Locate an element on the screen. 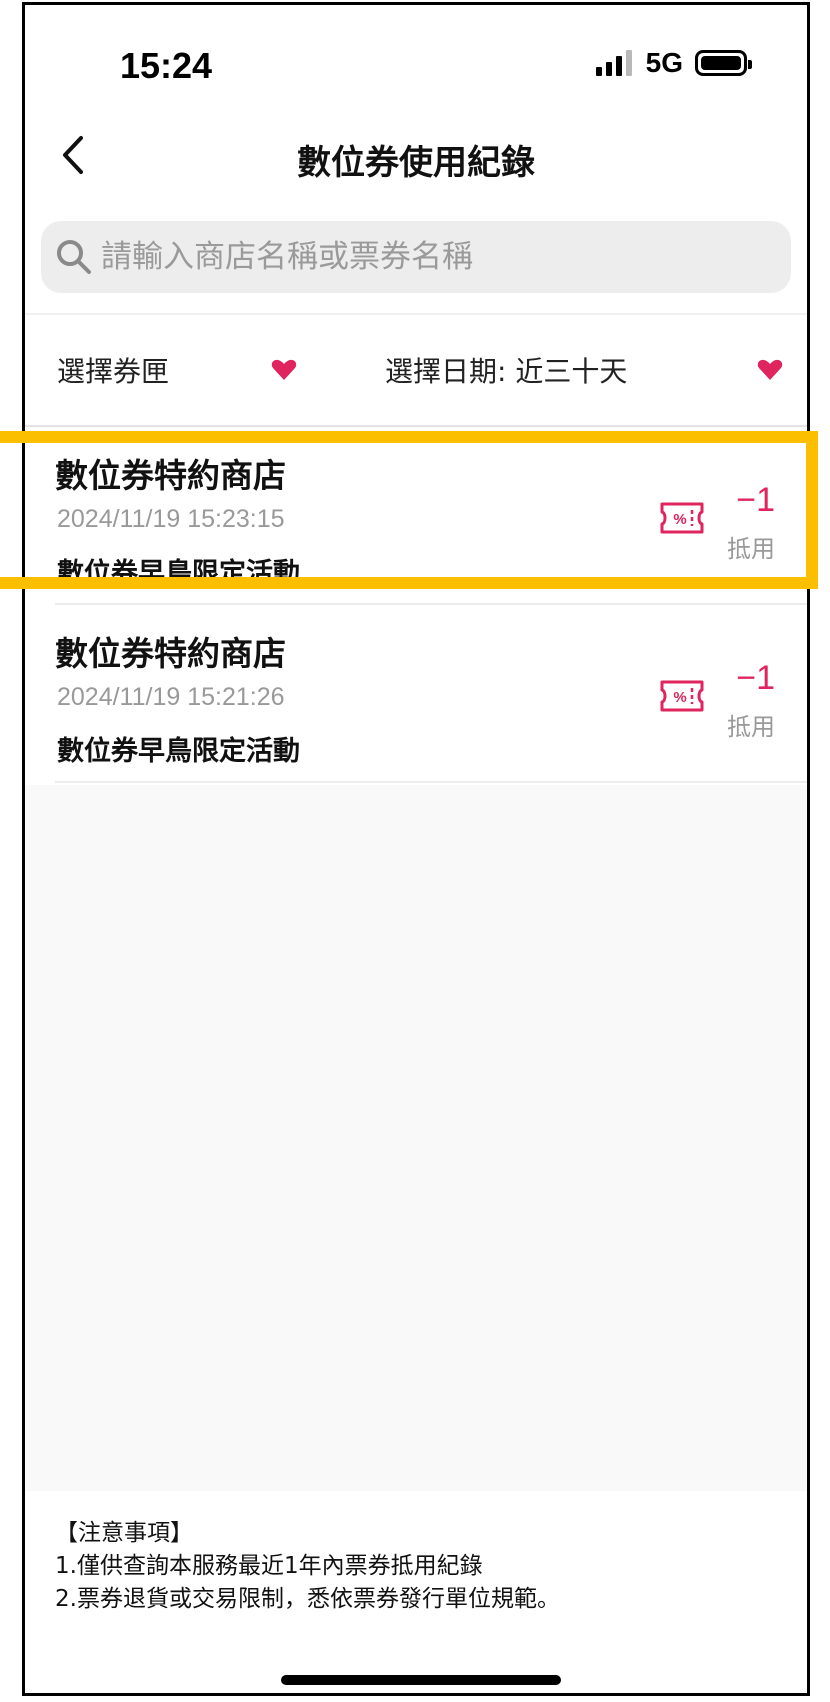 The image size is (830, 1702). home-indicator is located at coordinates (421, 1680).